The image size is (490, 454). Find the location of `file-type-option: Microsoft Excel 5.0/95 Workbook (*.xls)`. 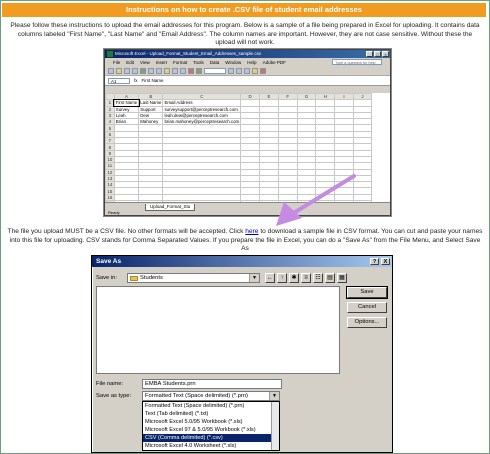

file-type-option: Microsoft Excel 5.0/95 Workbook (*.xls) is located at coordinates (211, 422).